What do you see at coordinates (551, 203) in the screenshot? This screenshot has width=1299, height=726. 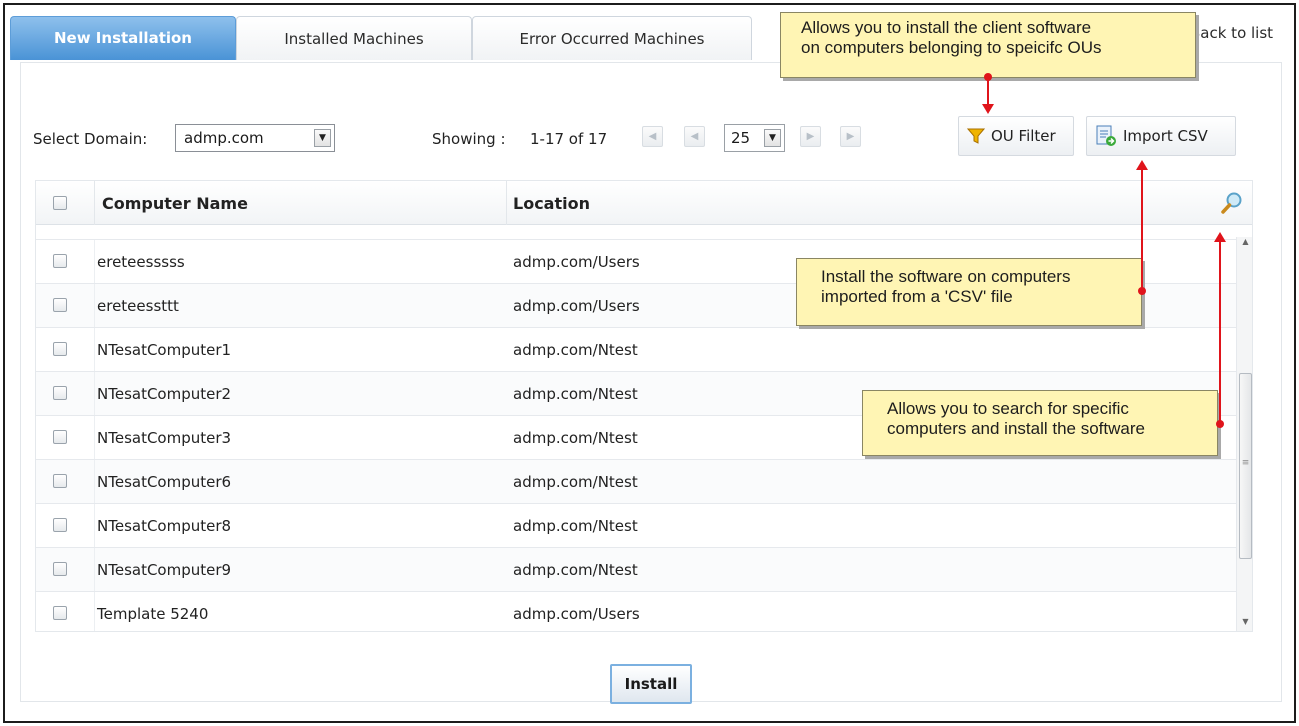 I see `column-header-location: Location` at bounding box center [551, 203].